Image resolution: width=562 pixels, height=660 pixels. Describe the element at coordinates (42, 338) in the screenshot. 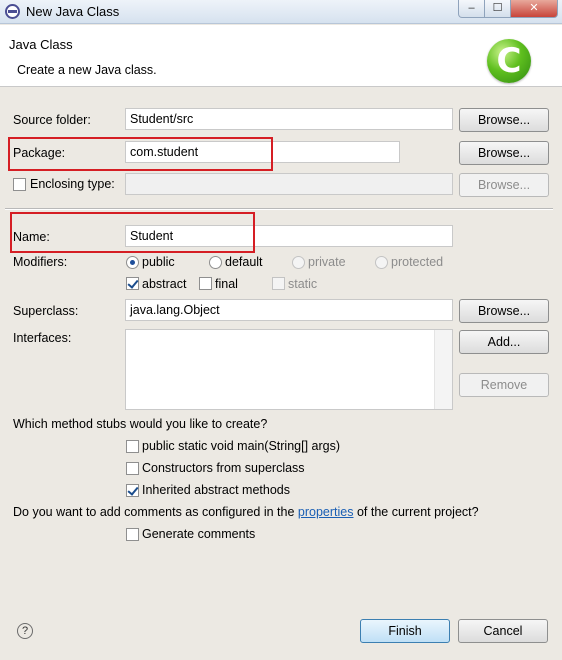

I see `interfaces-label: Interfaces:` at that location.